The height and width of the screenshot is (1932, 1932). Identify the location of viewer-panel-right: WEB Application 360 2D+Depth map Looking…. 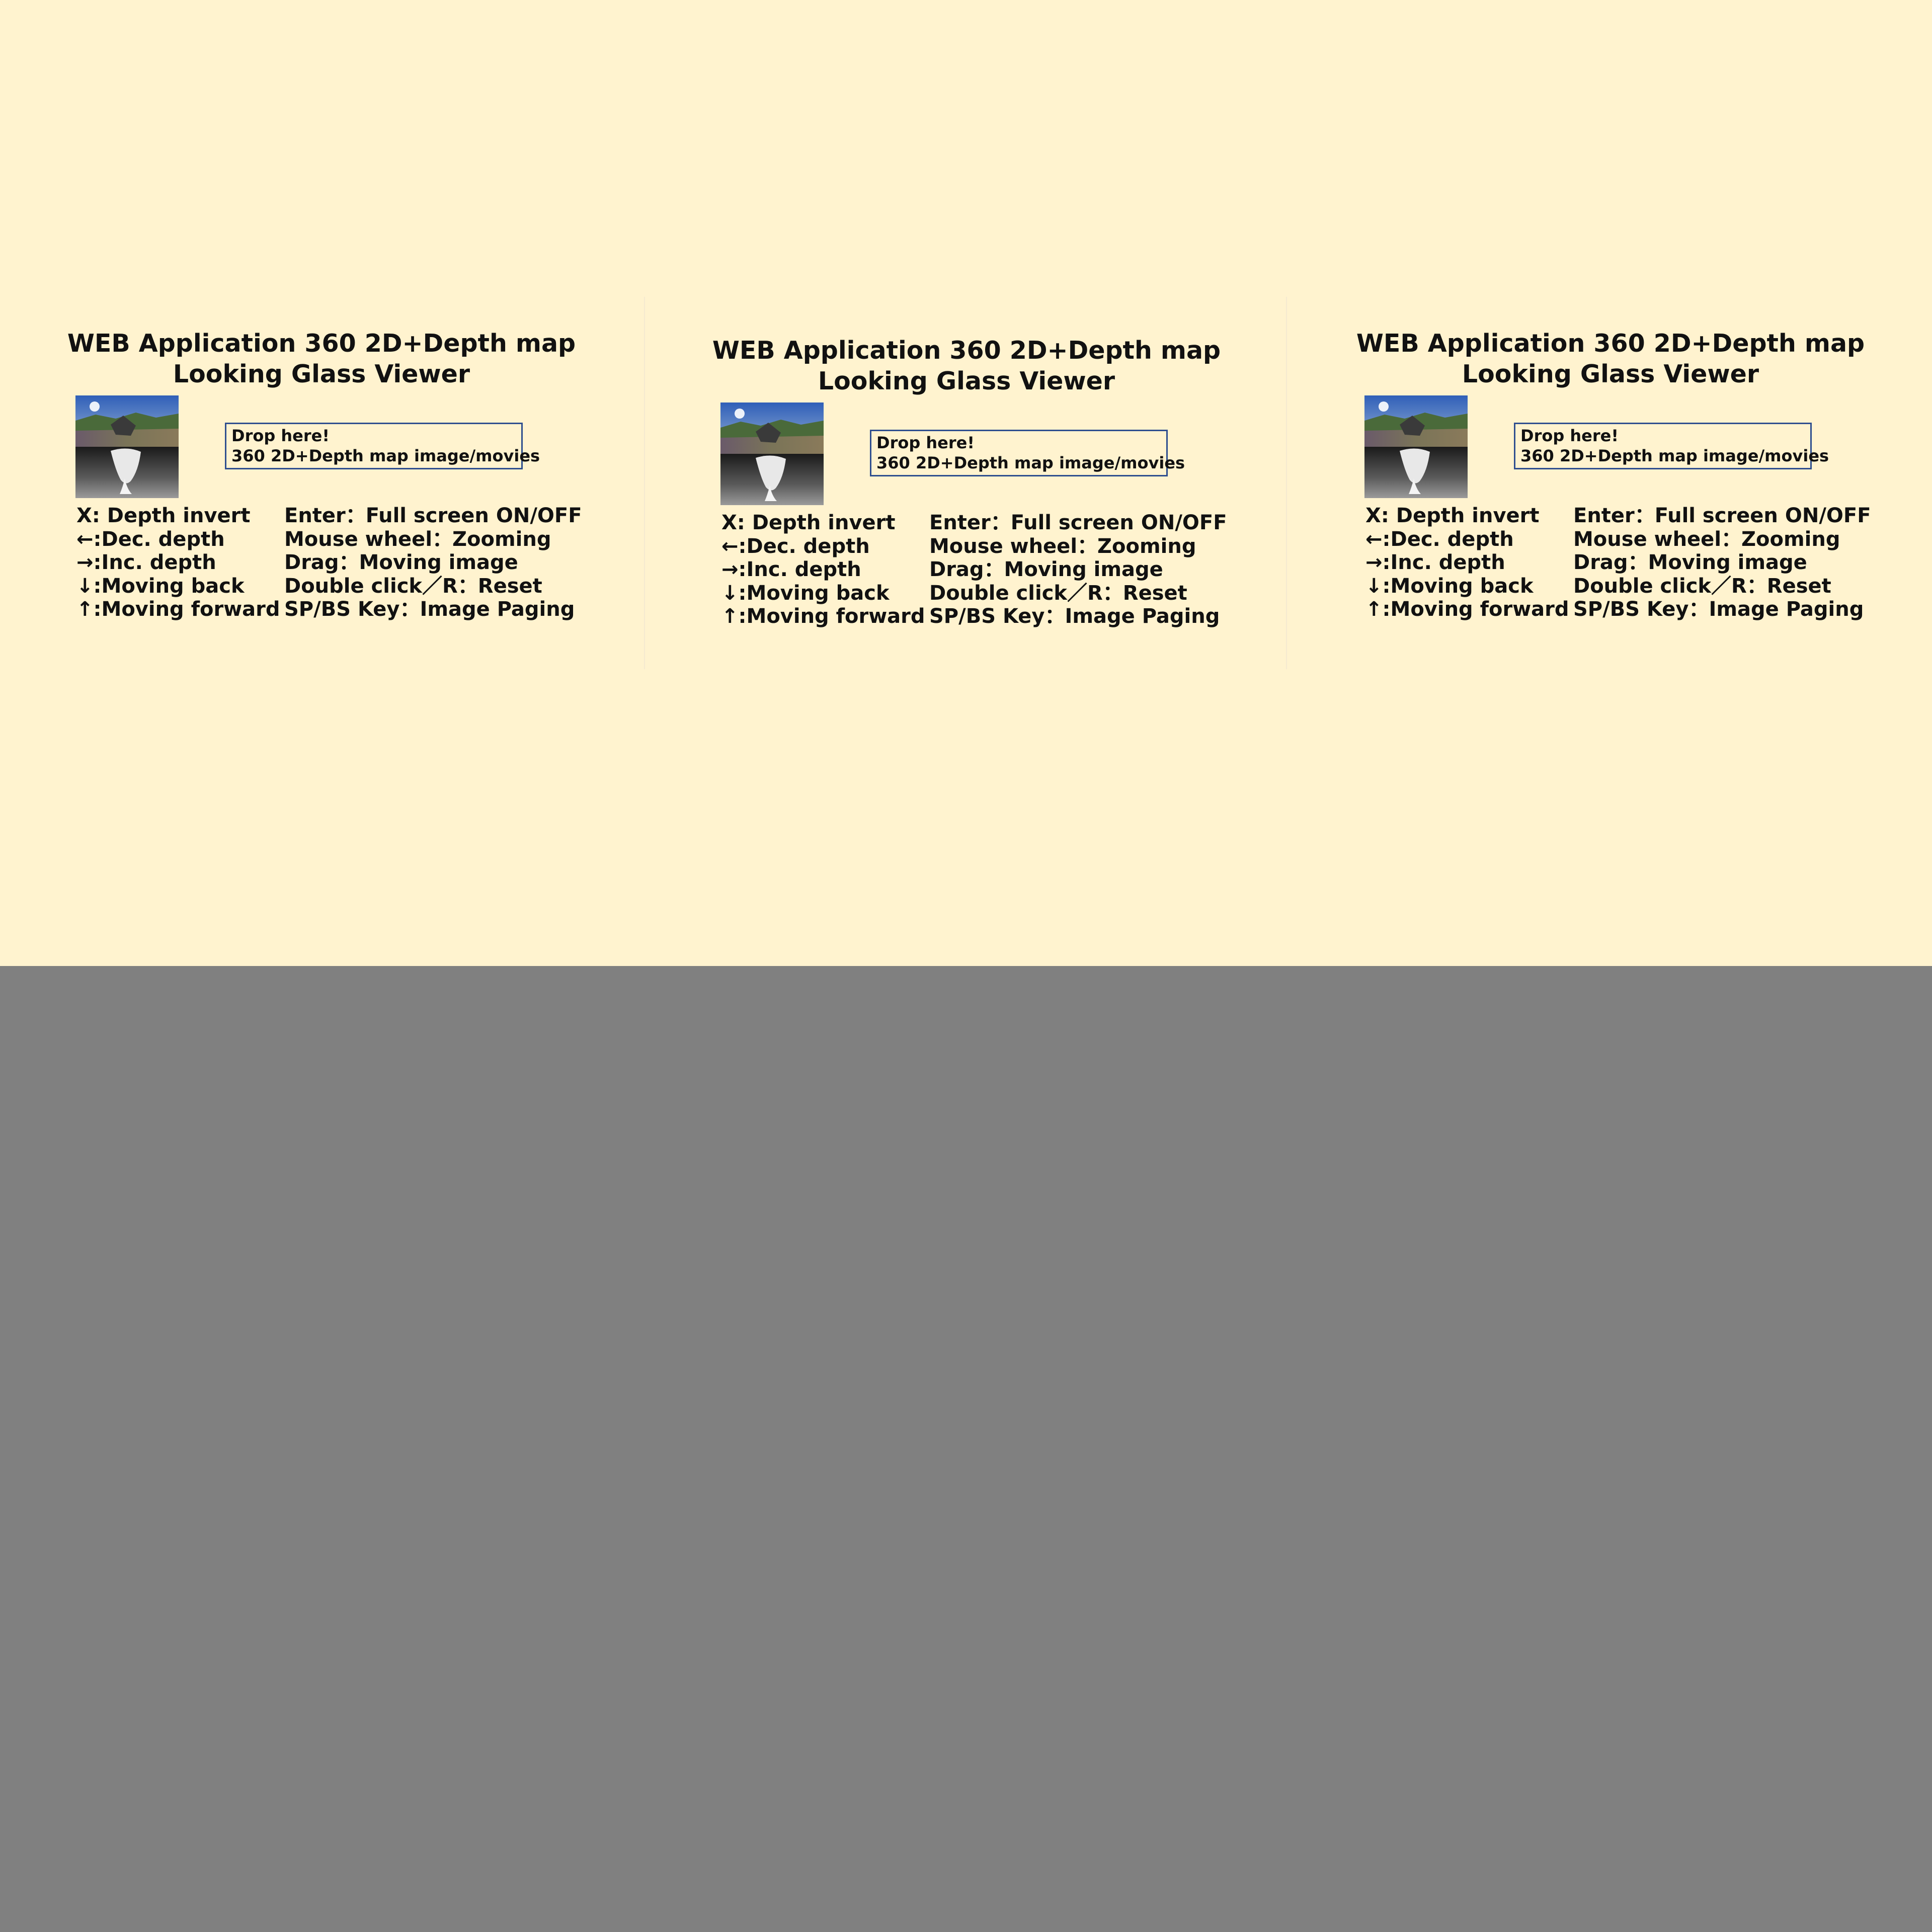
(1610, 483).